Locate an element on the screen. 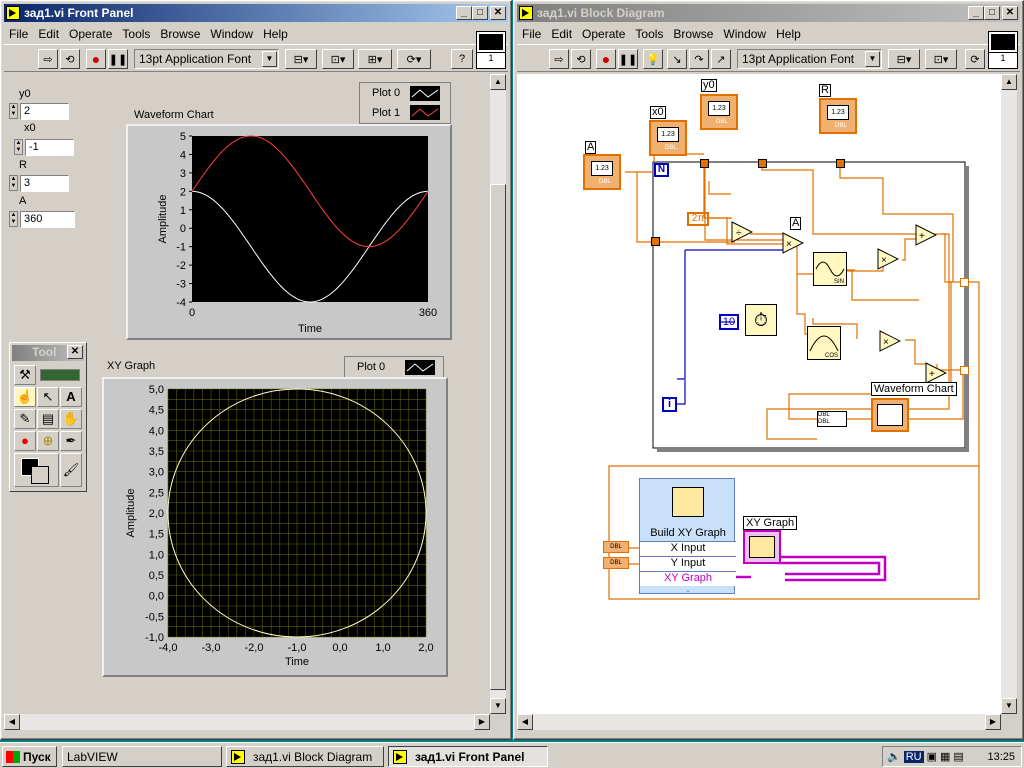  waveform-chart-terminal is located at coordinates (890, 415).